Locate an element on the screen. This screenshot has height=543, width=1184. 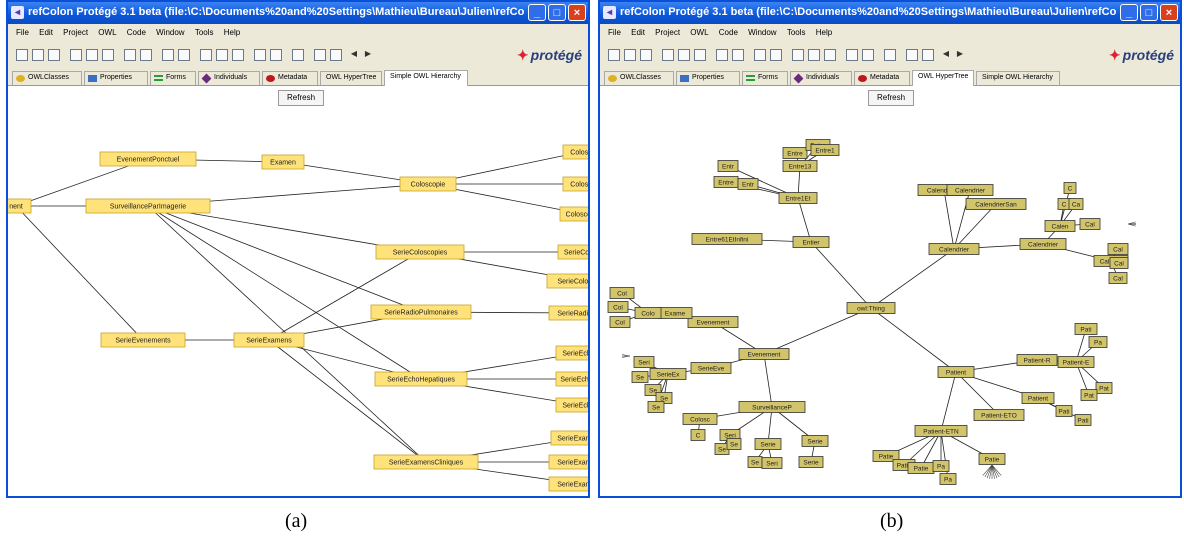
class-node: SerieEx is located at coordinates (668, 374).